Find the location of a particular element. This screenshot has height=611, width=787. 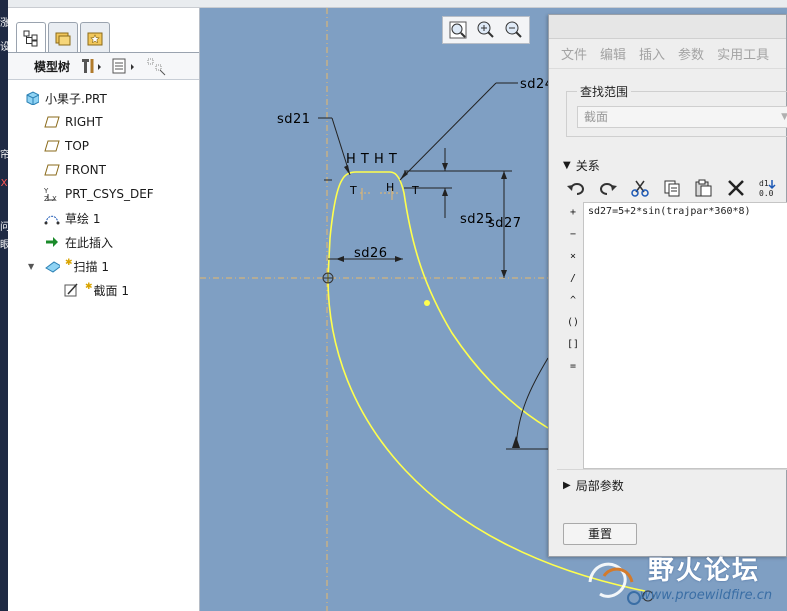

tree-tabs is located at coordinates (63, 37).